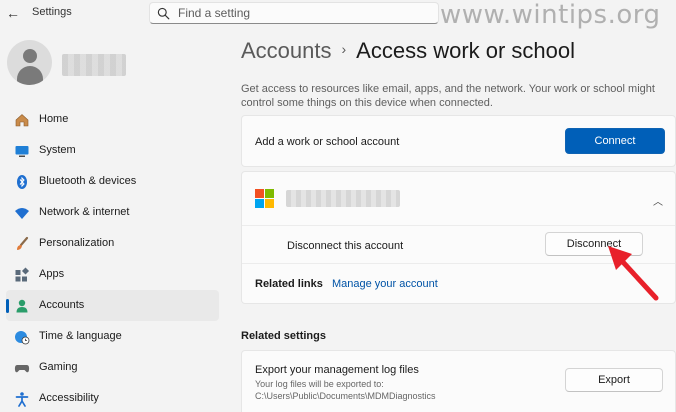 This screenshot has height=412, width=676. What do you see at coordinates (385, 284) in the screenshot?
I see `manage-account-link: Manage your account` at bounding box center [385, 284].